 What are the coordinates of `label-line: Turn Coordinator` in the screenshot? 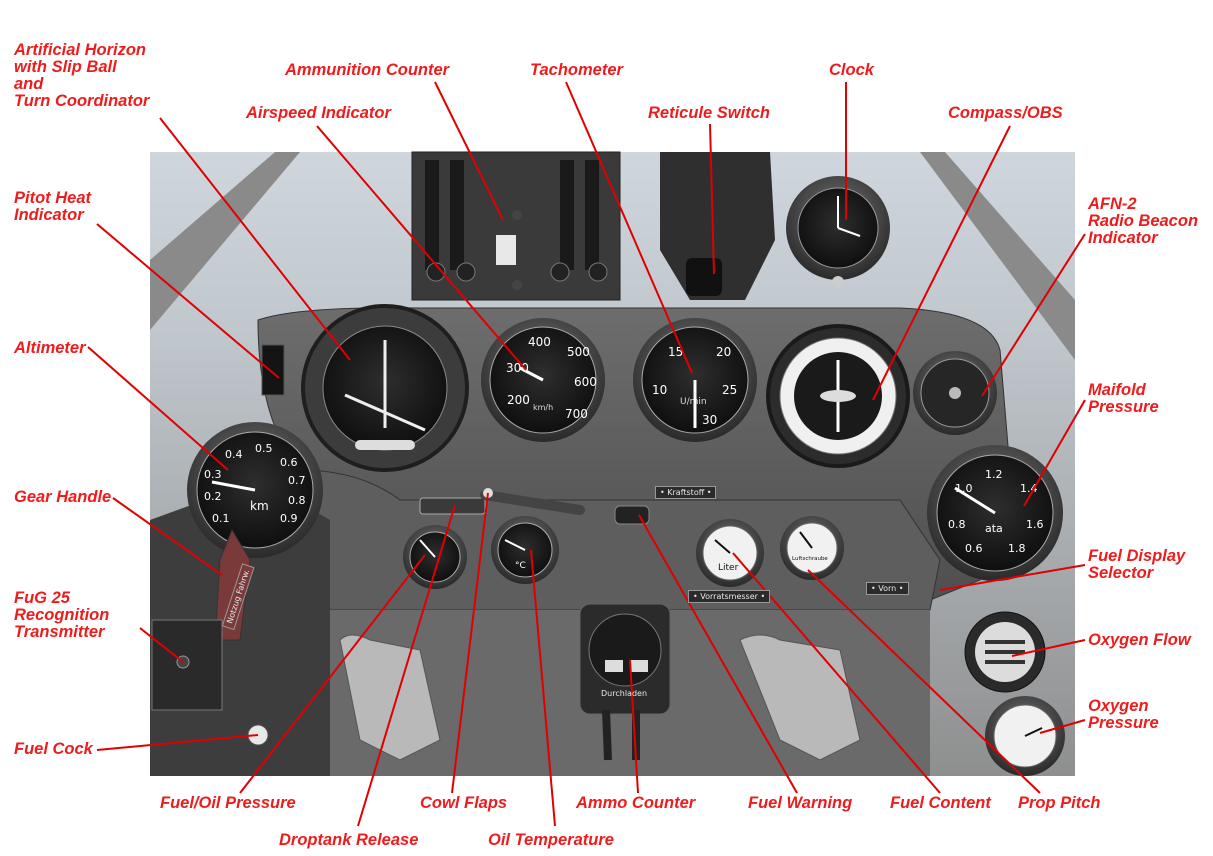 It's located at (82, 101).